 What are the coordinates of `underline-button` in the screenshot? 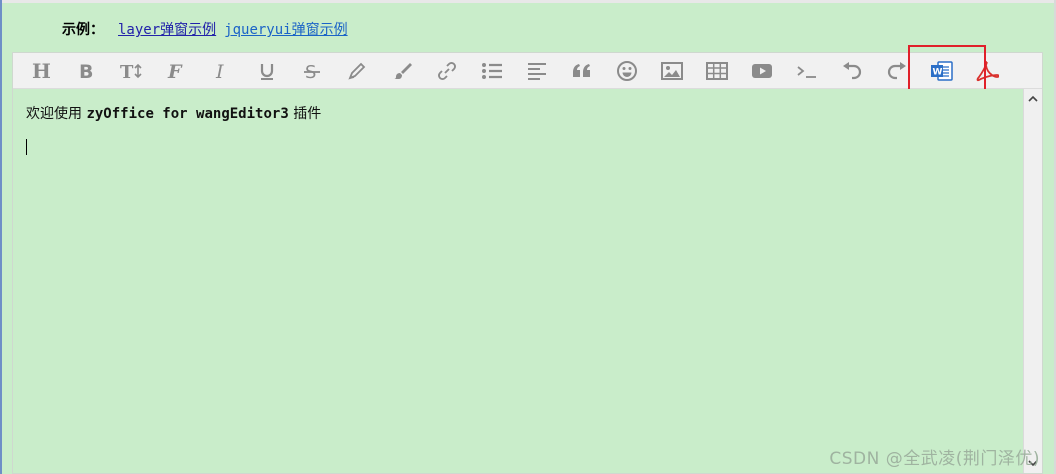 It's located at (266, 70).